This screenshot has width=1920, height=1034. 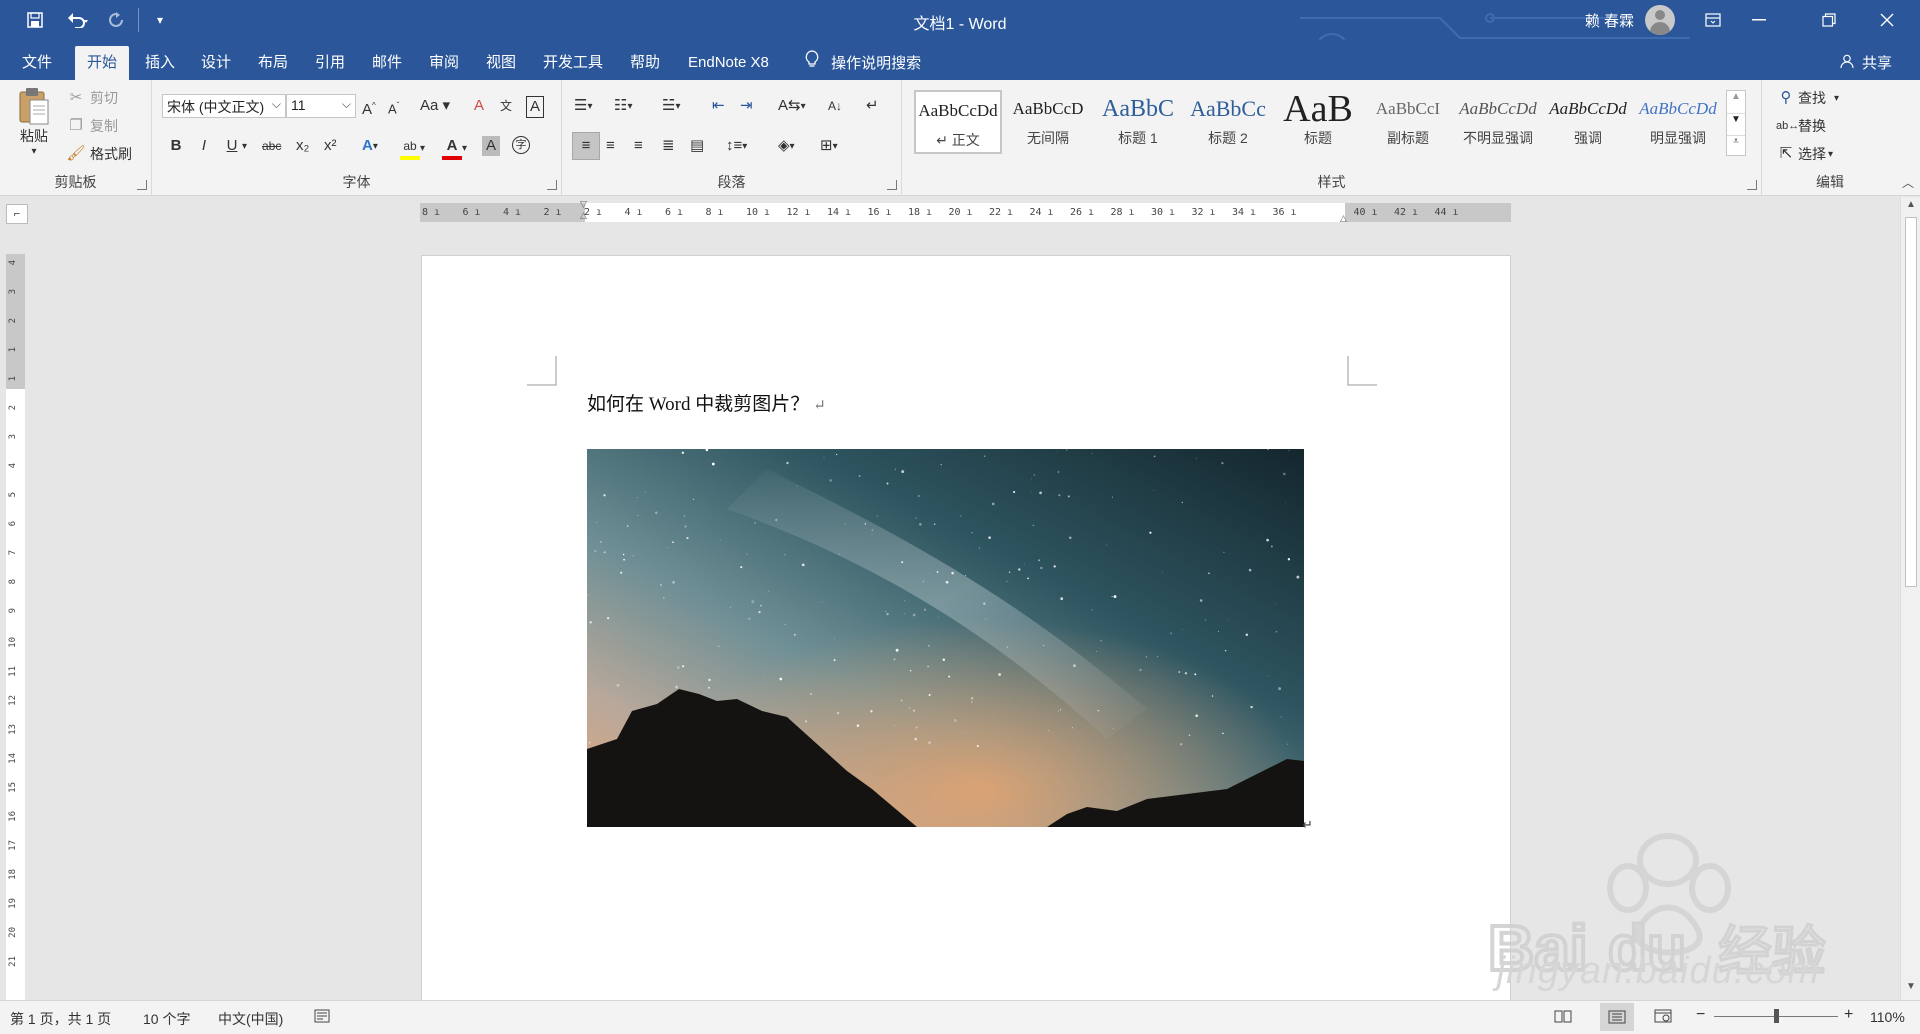 What do you see at coordinates (1736, 145) in the screenshot?
I see `expand-gallery-icon: ⩡` at bounding box center [1736, 145].